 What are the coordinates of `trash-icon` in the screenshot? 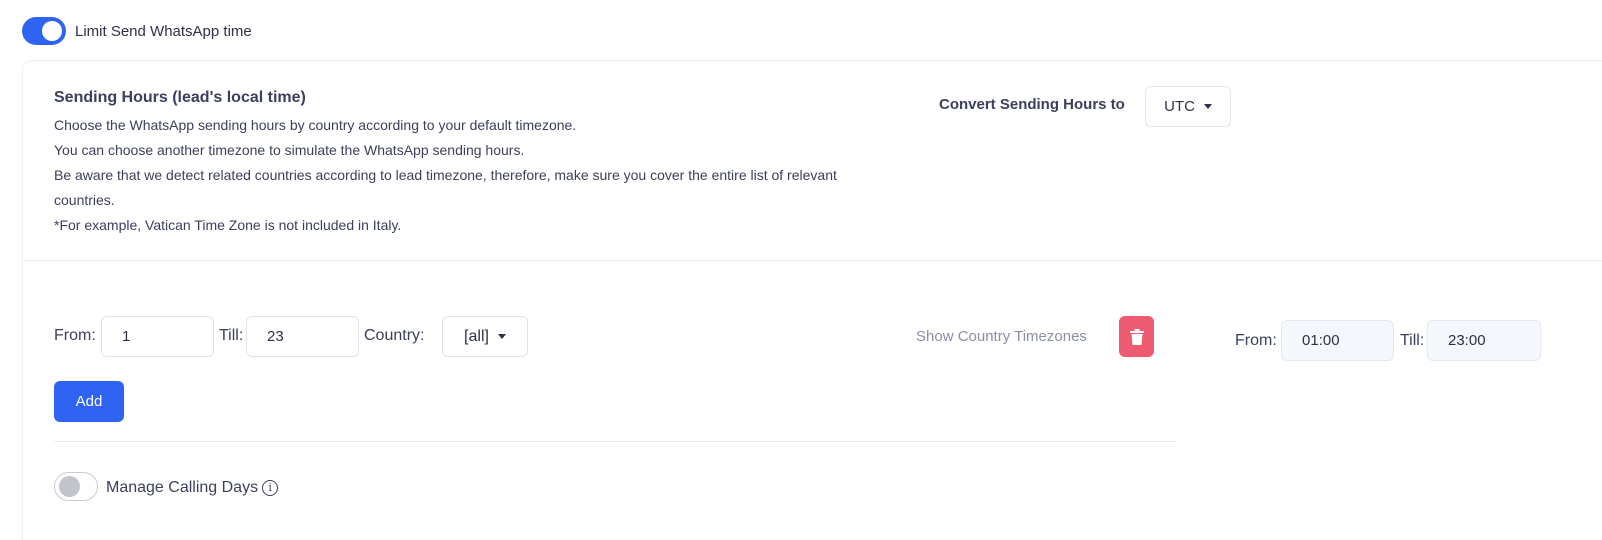 It's located at (1136, 336).